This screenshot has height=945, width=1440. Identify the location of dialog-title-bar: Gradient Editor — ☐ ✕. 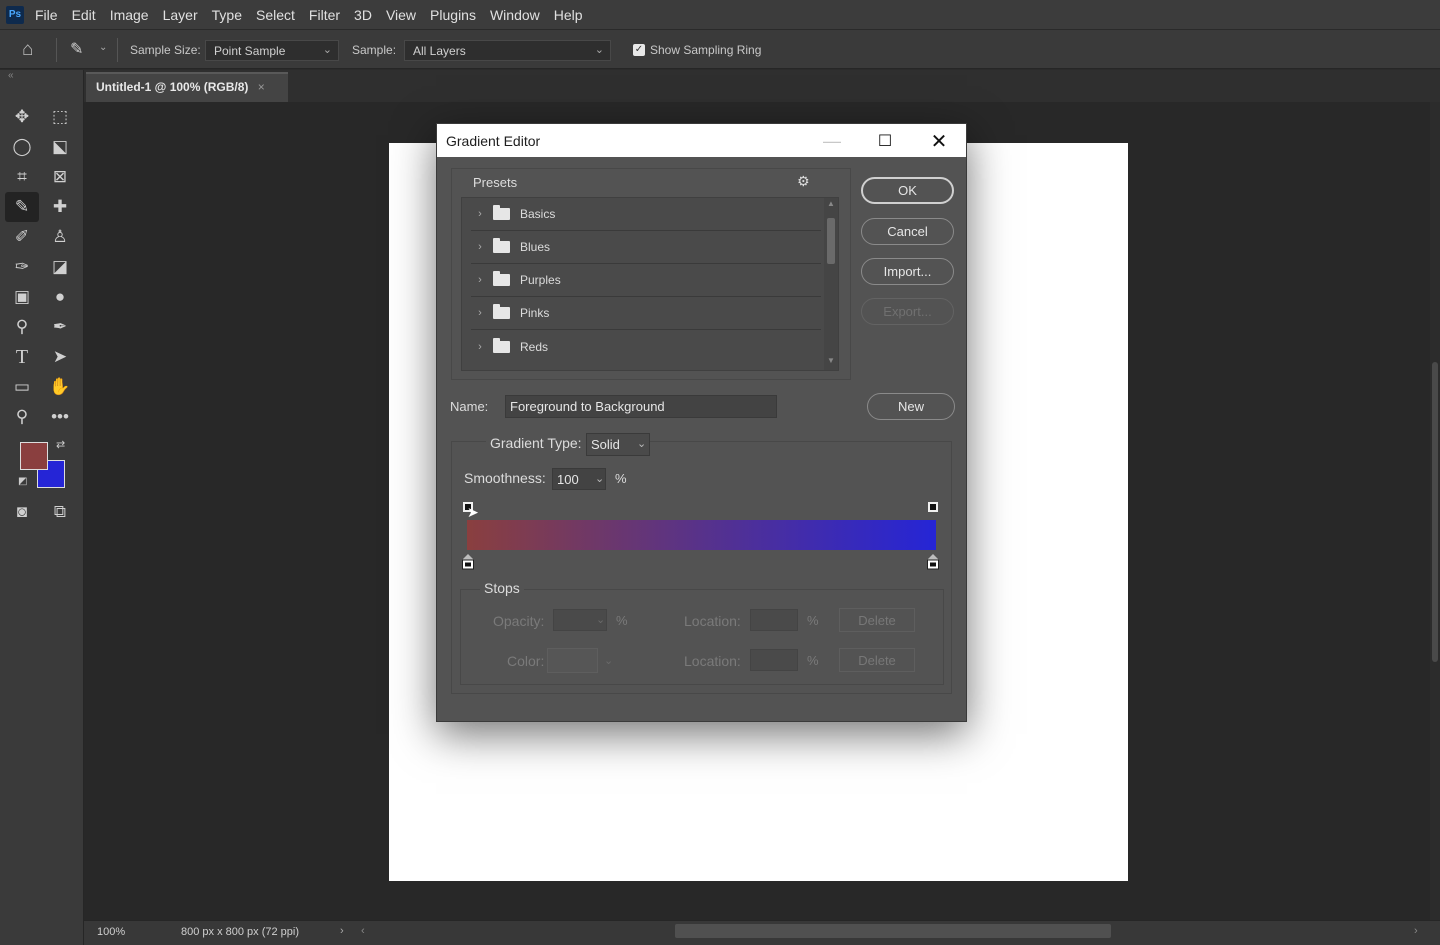
(701, 140).